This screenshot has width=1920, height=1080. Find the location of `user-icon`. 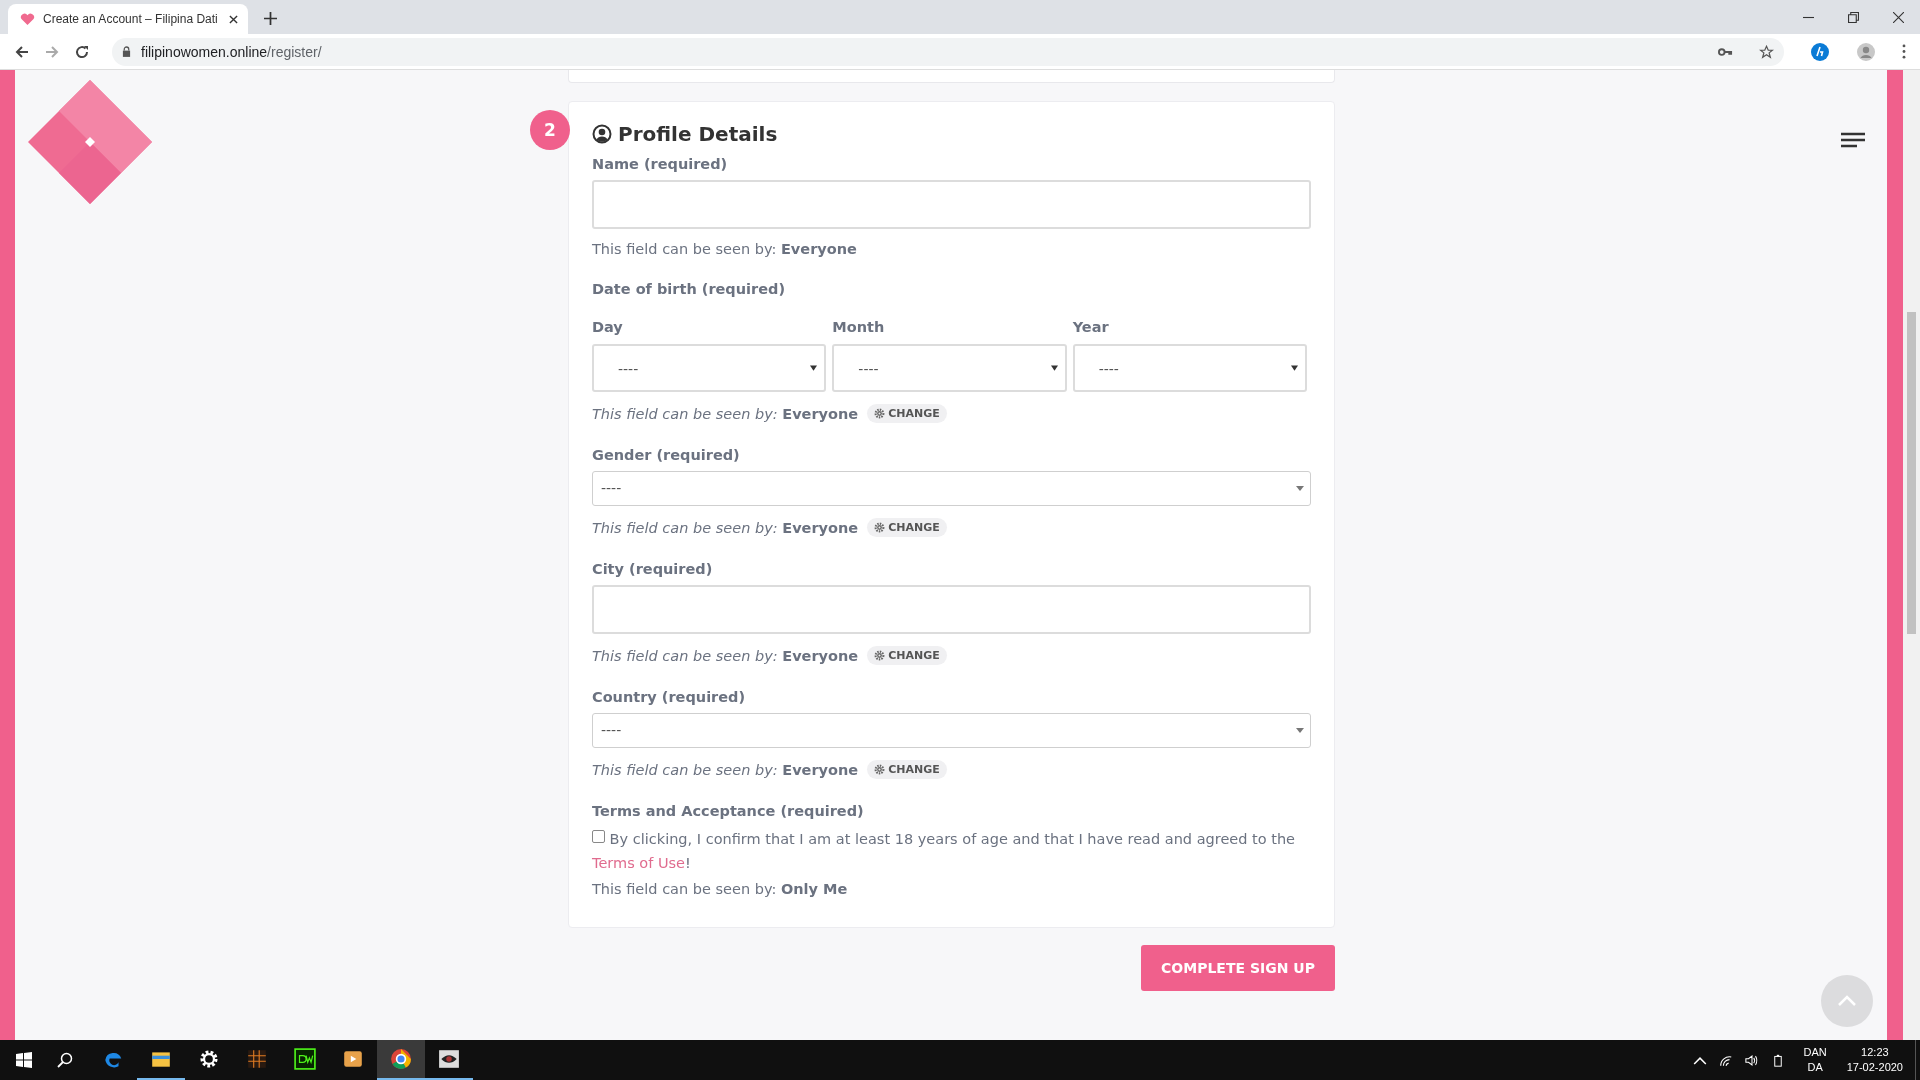

user-icon is located at coordinates (602, 134).